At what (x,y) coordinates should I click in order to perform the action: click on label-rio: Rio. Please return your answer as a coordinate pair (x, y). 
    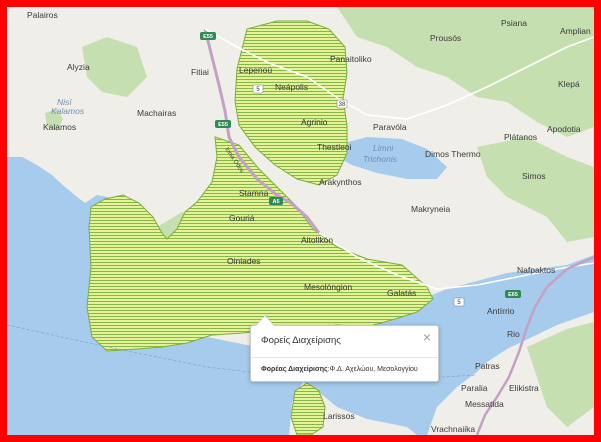
    Looking at the image, I should click on (513, 334).